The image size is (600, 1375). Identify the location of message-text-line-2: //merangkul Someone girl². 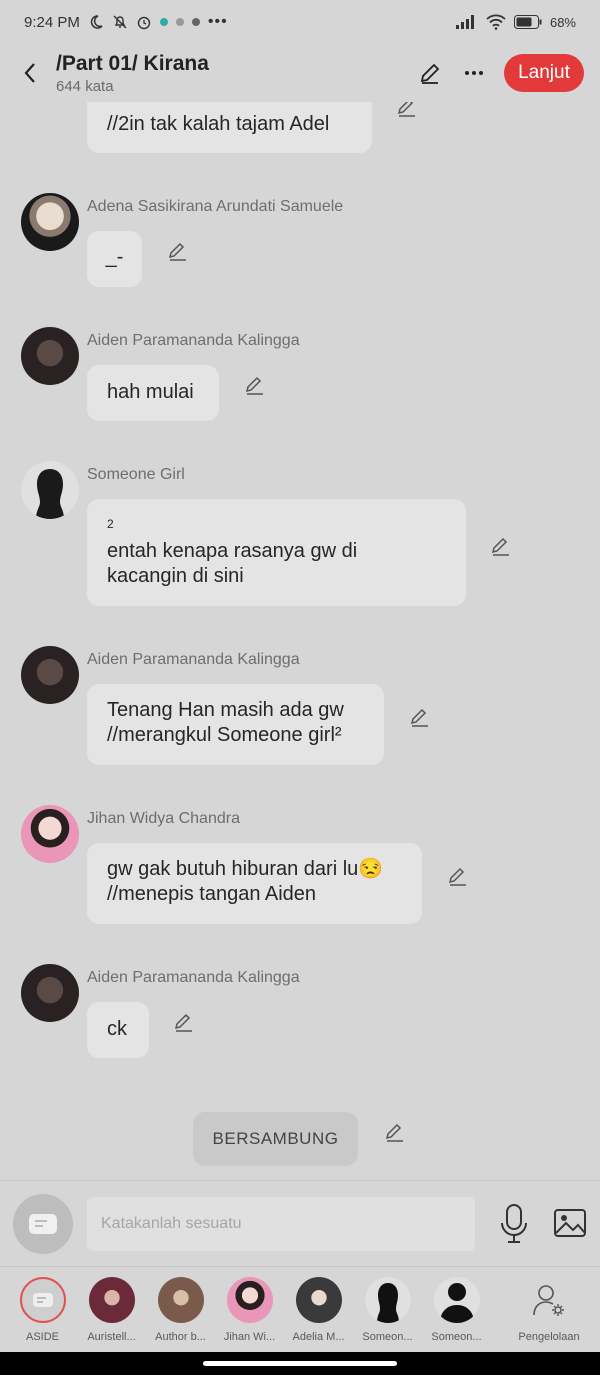
(224, 735).